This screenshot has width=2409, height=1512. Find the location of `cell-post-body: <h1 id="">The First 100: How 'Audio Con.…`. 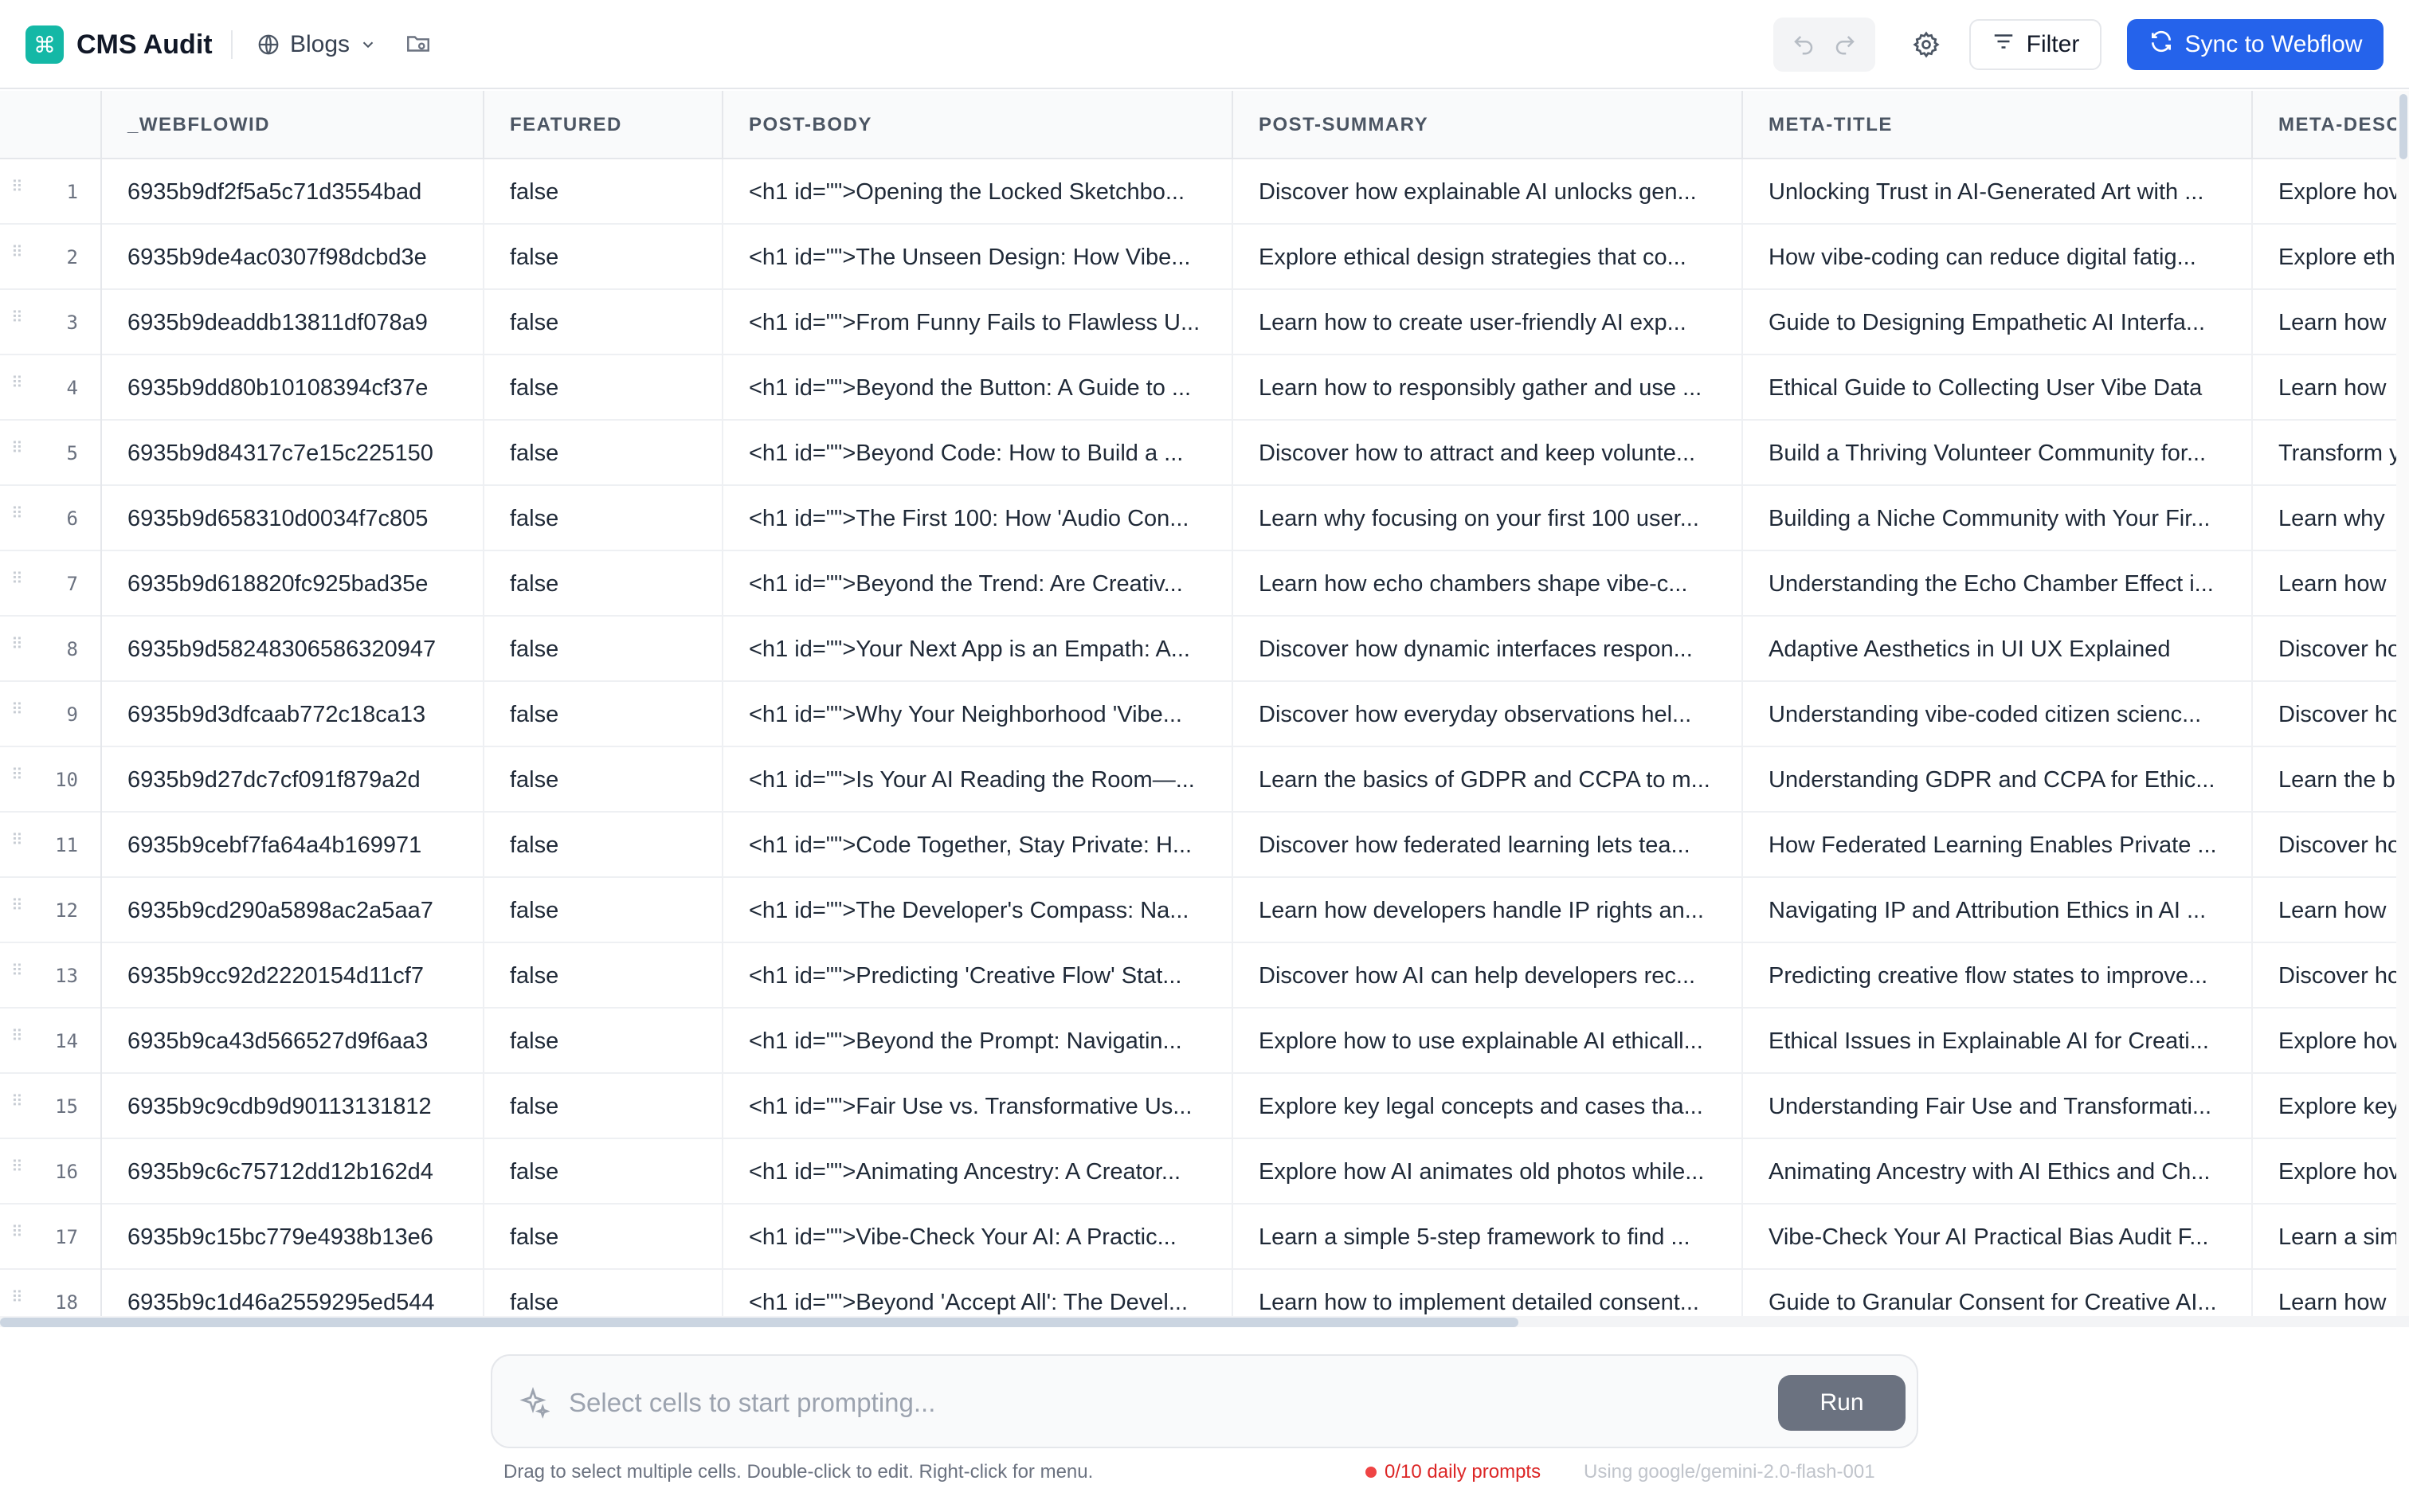

cell-post-body: <h1 id="">The First 100: How 'Audio Con.… is located at coordinates (978, 518).